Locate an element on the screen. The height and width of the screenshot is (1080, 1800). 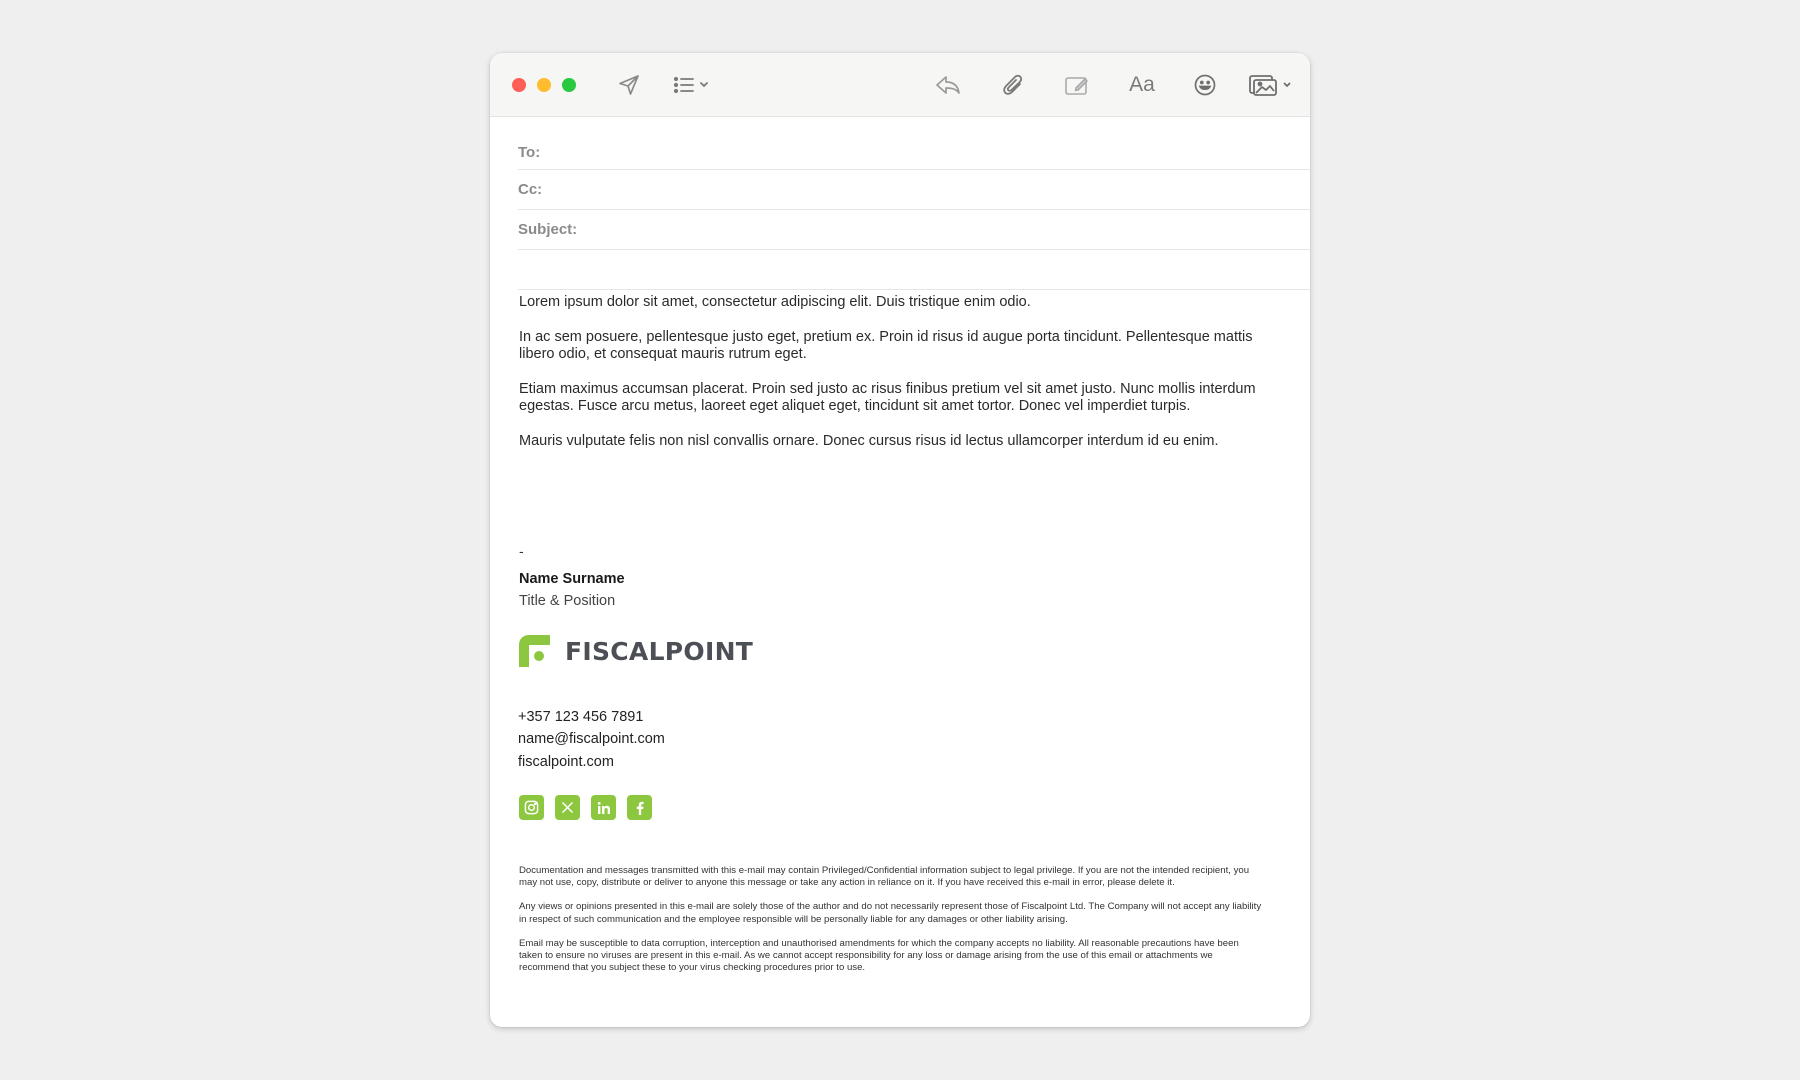
subject-label: Subject: is located at coordinates (548, 229).